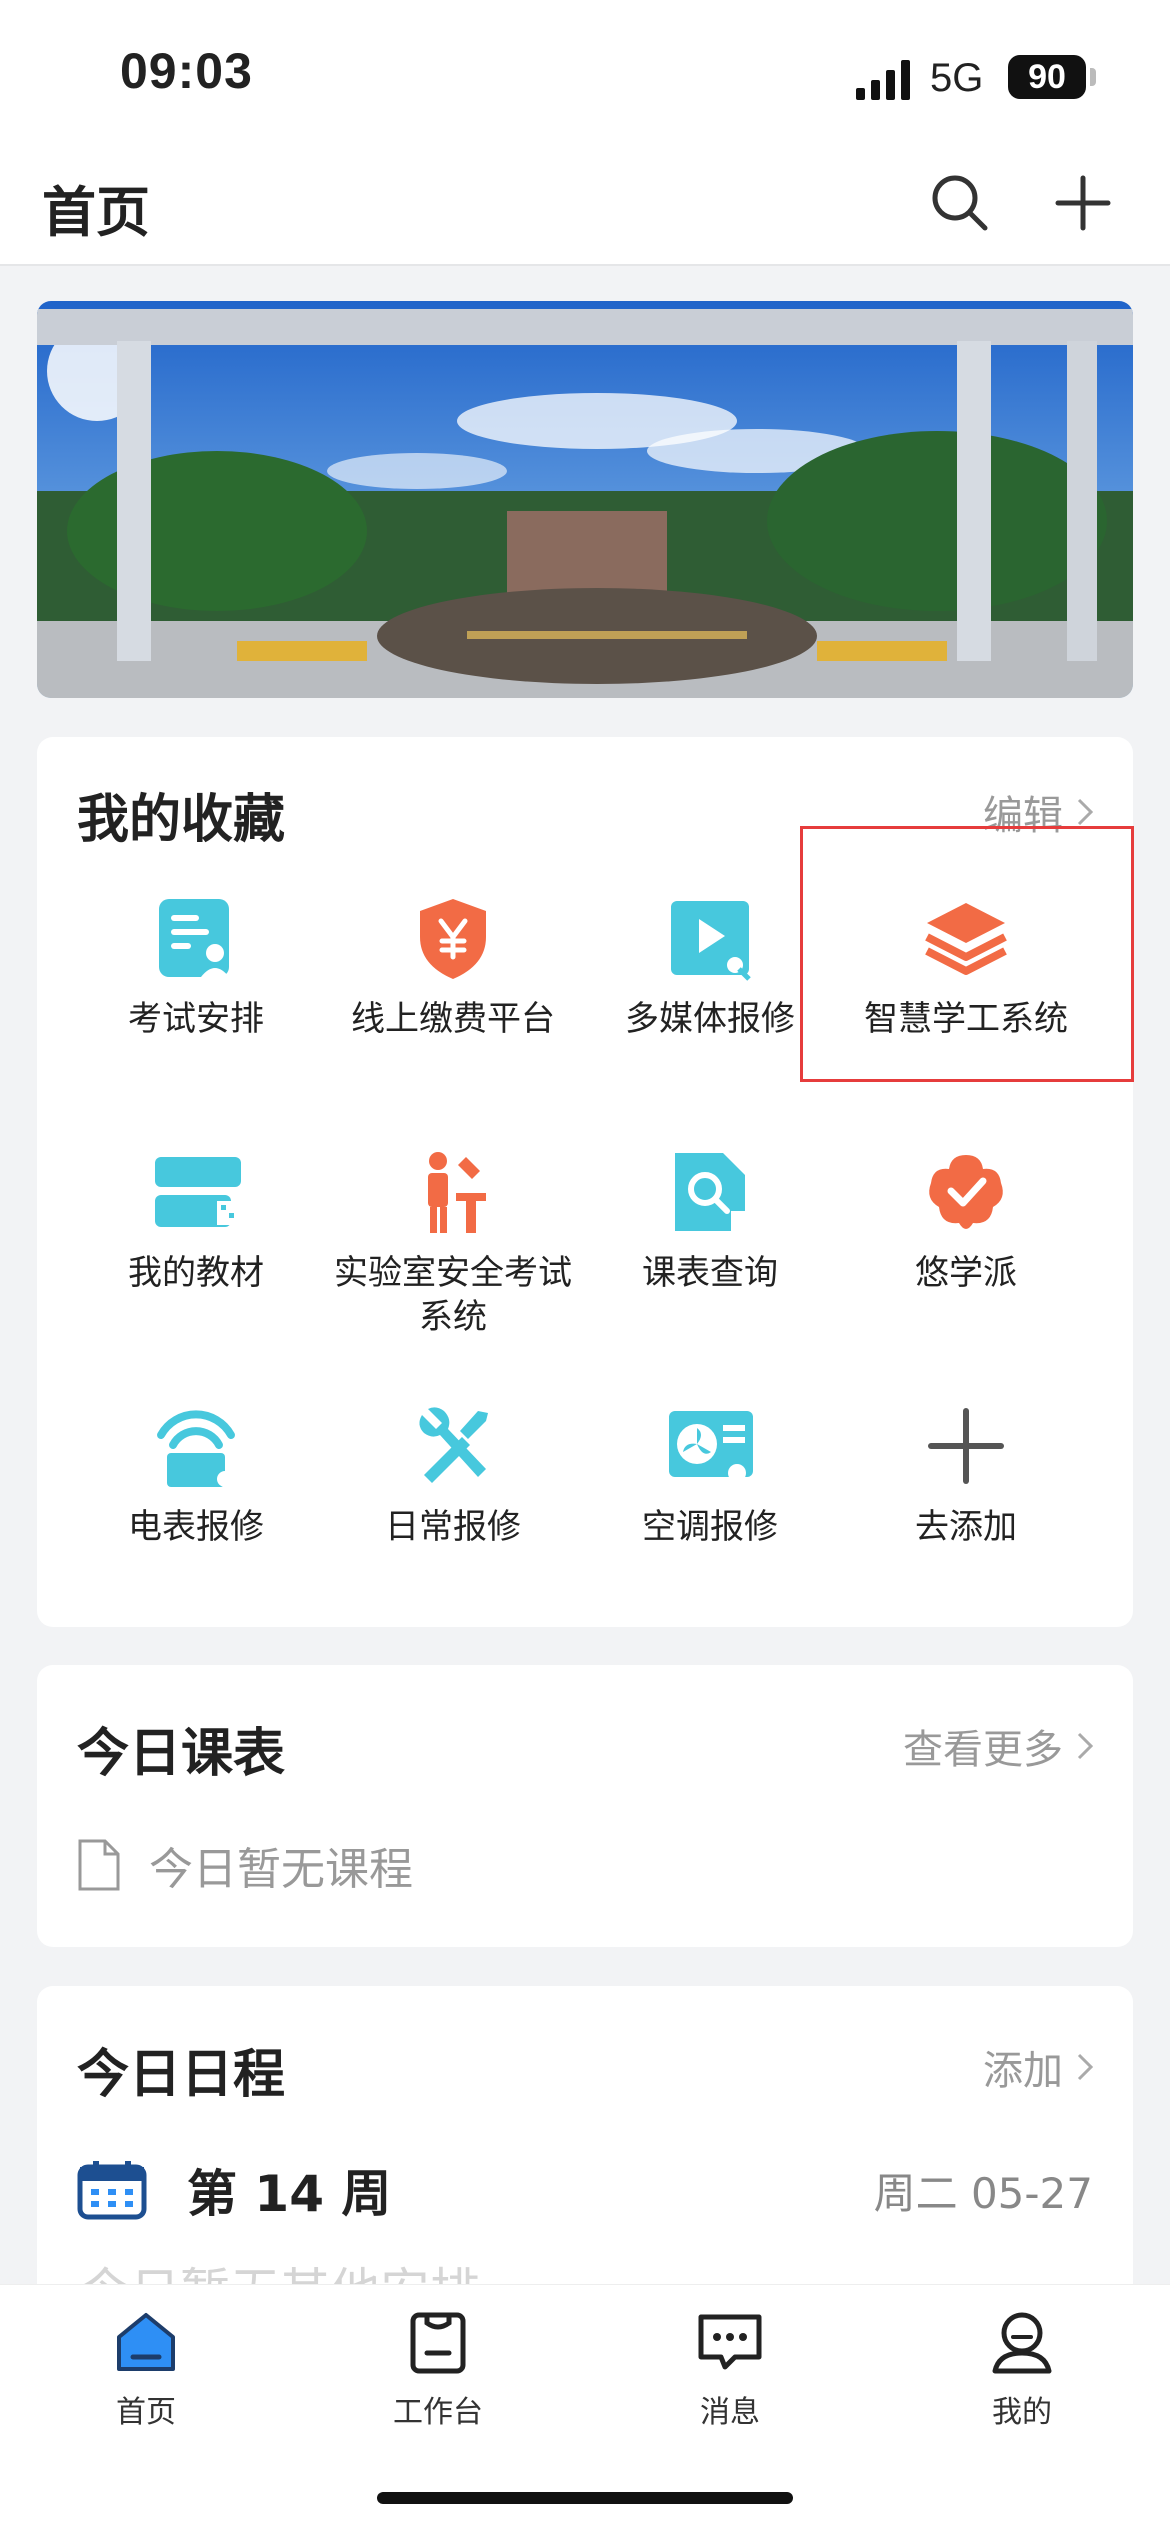  I want to click on fav-label: 课表查询, so click(710, 1273).